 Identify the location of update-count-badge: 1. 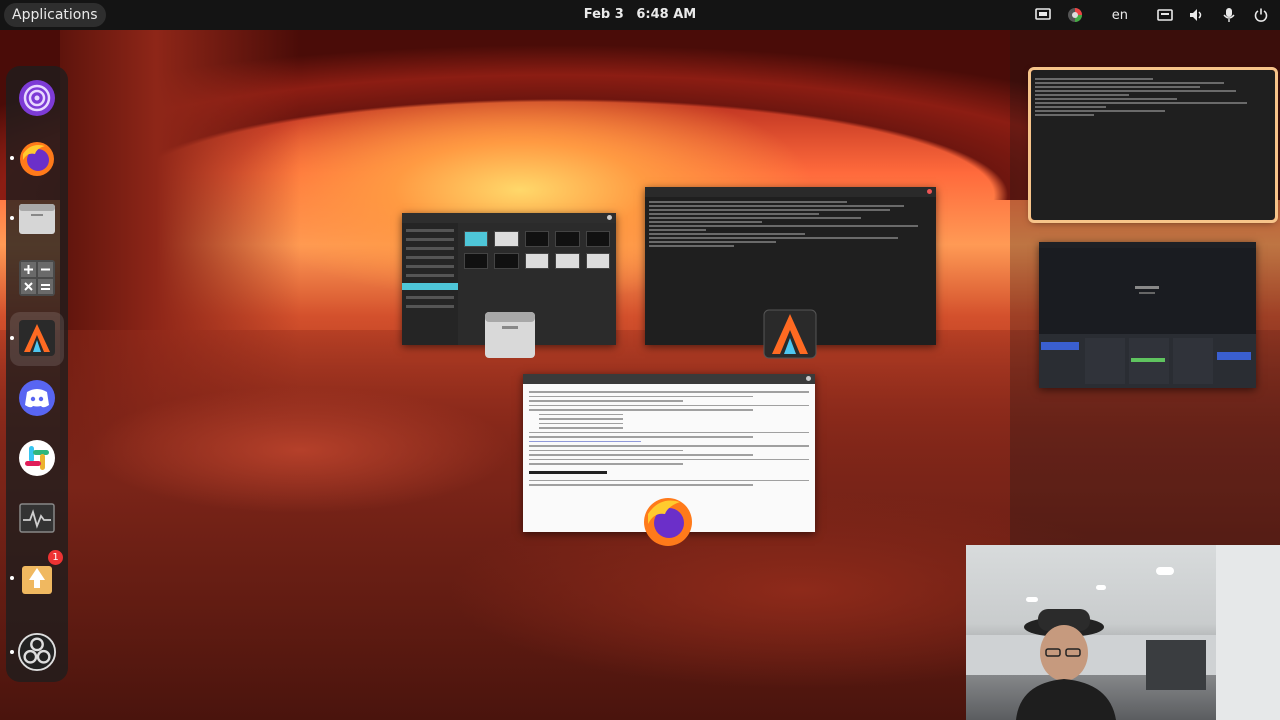
(55, 557).